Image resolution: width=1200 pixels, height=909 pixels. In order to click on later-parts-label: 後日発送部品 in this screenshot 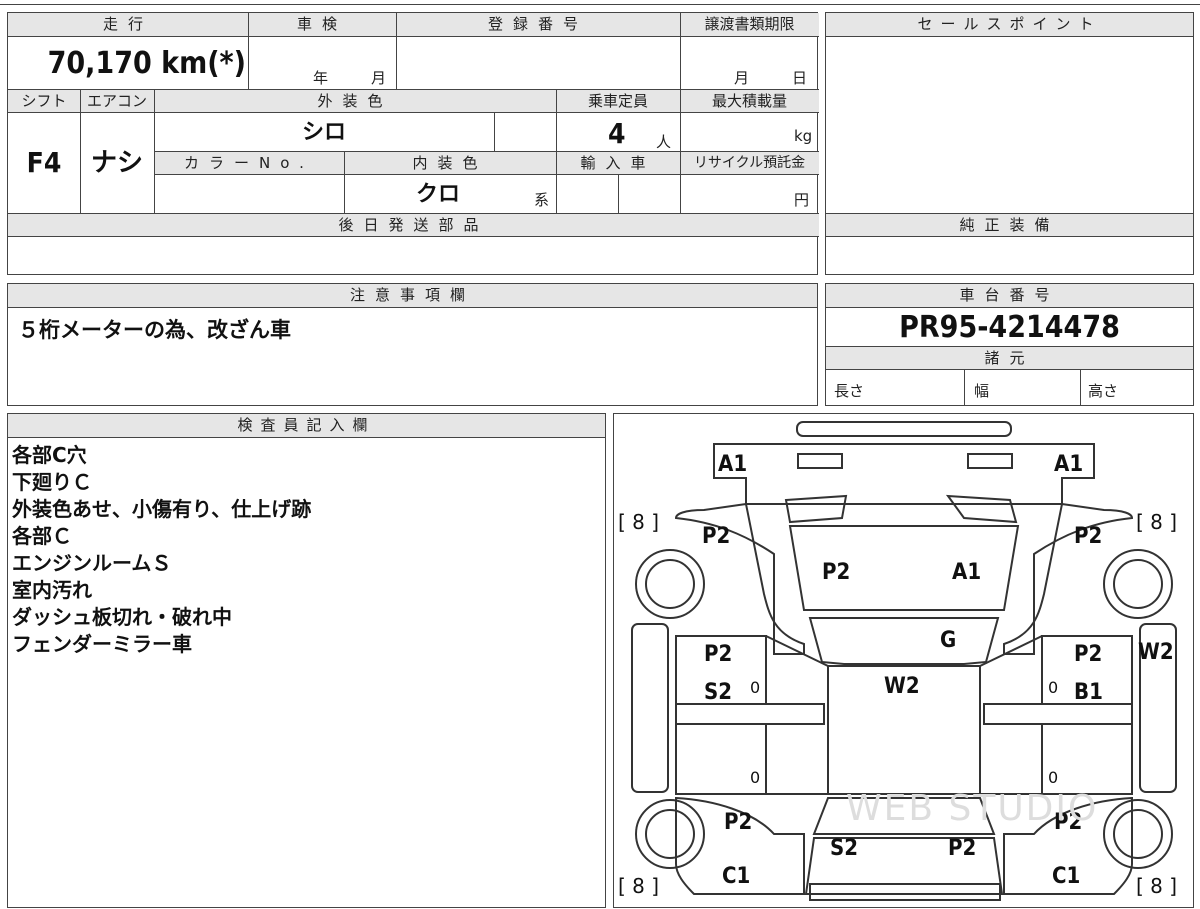, I will do `click(413, 225)`.